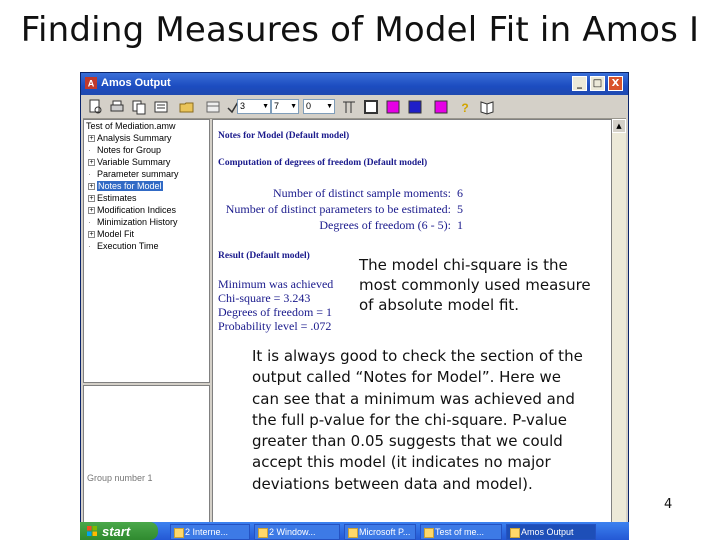 This screenshot has width=720, height=540. What do you see at coordinates (264, 256) in the screenshot?
I see `result-heading: Result (Default model)` at bounding box center [264, 256].